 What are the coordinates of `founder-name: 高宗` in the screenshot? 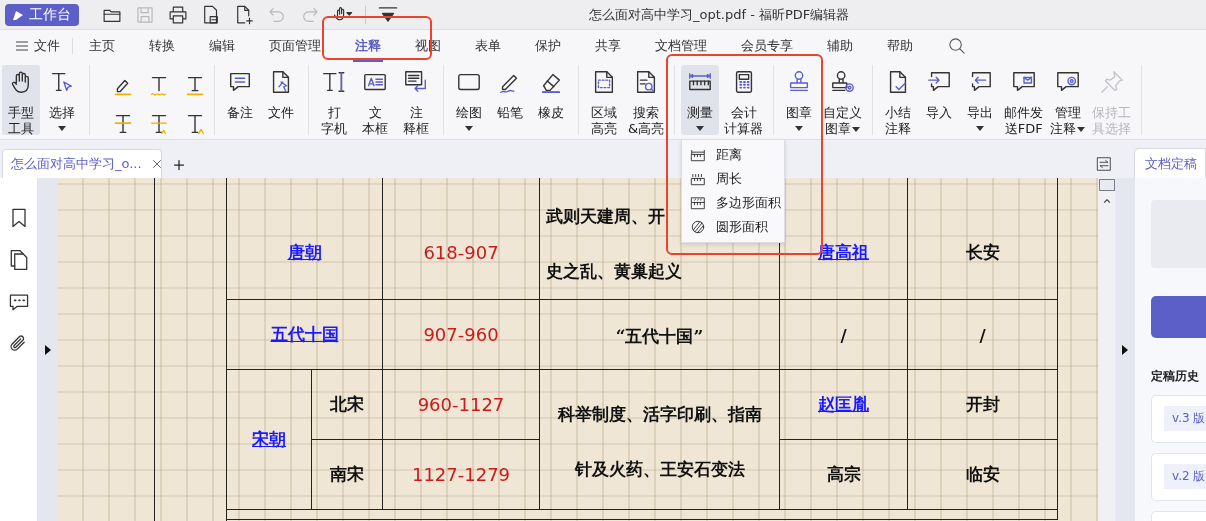 It's located at (843, 474).